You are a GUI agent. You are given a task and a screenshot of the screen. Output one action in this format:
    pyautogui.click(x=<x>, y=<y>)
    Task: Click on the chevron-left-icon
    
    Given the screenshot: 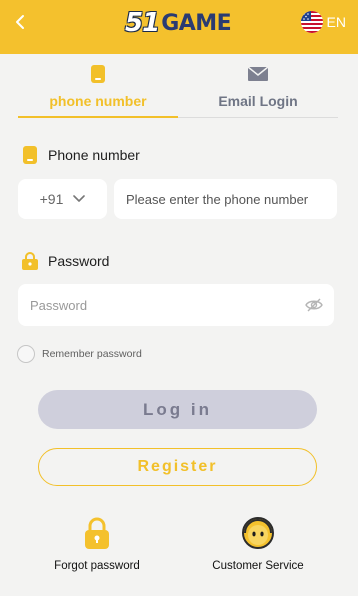 What is the action you would take?
    pyautogui.click(x=20, y=22)
    